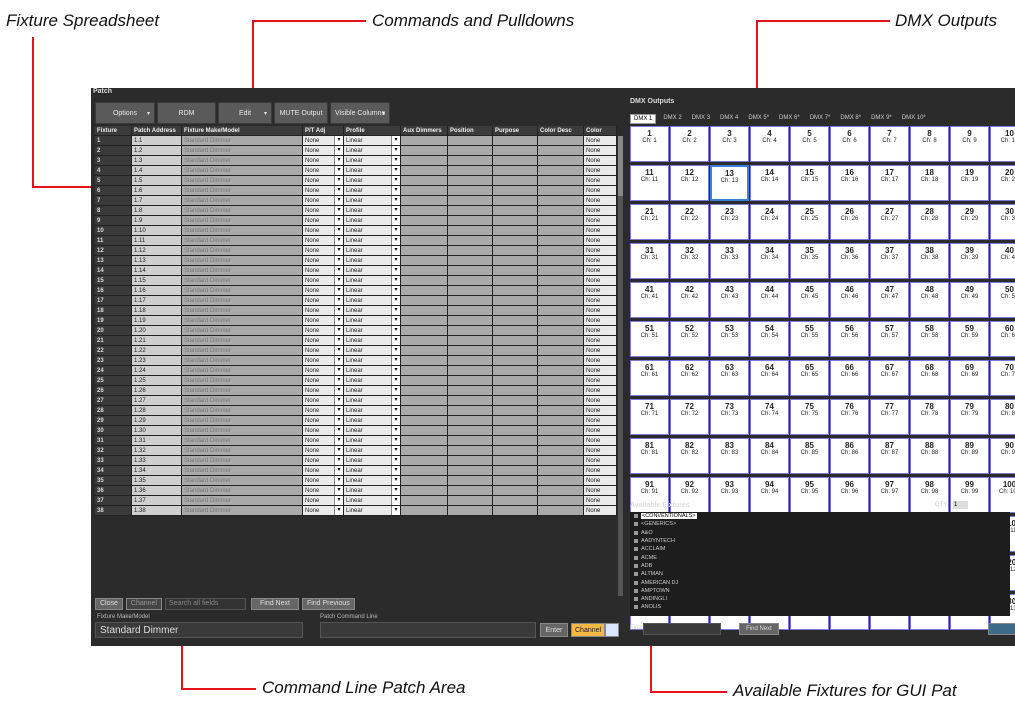 The image size is (1015, 704). What do you see at coordinates (113, 431) in the screenshot?
I see `table-cell: 30` at bounding box center [113, 431].